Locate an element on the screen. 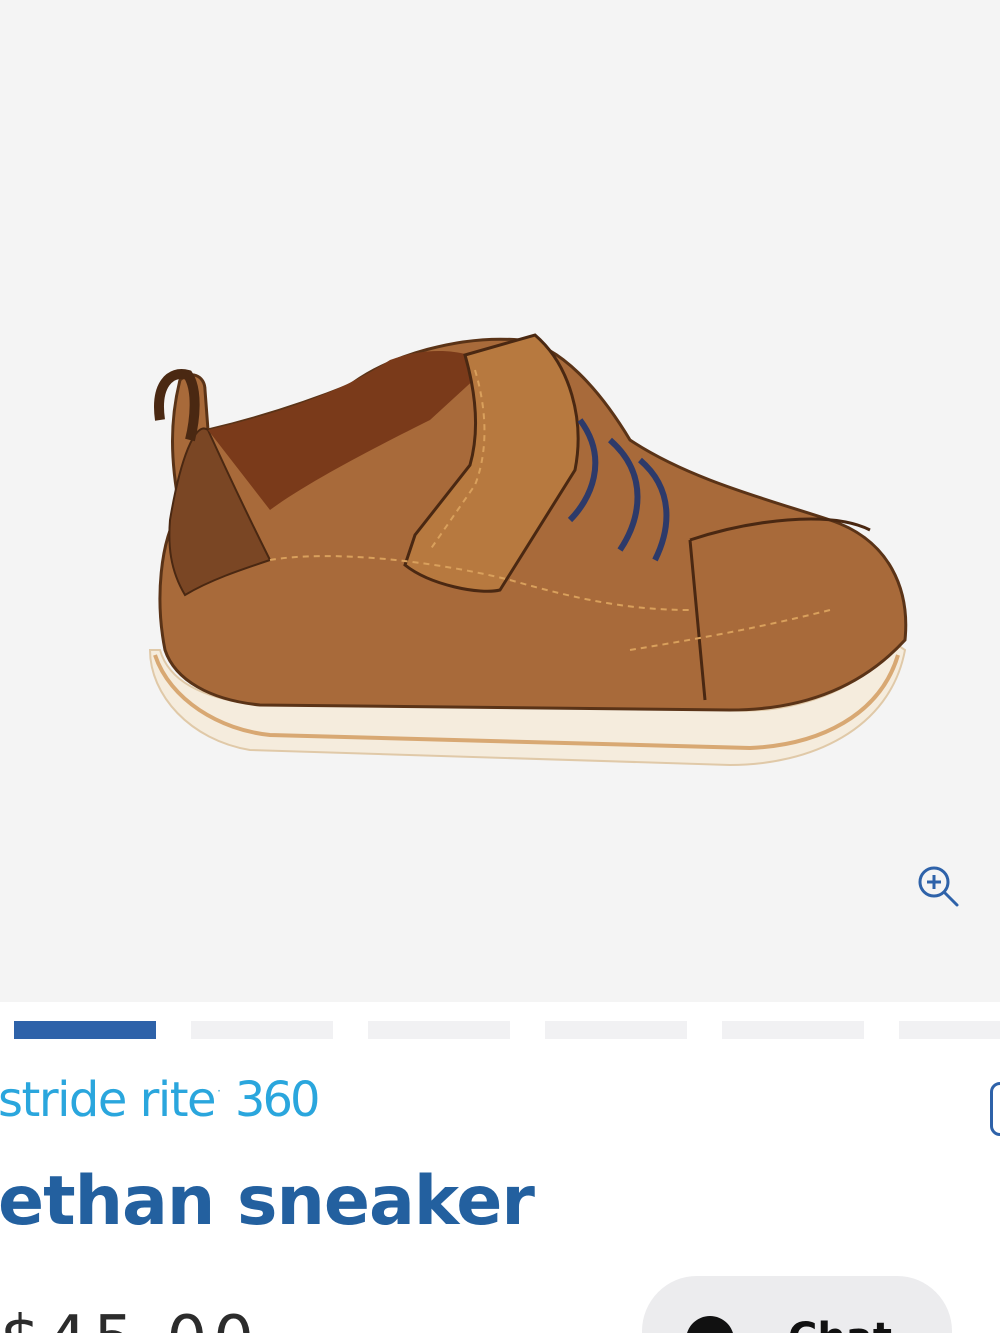 Image resolution: width=1000 pixels, height=1333 pixels. brand-name: stride rite is located at coordinates (108, 1100).